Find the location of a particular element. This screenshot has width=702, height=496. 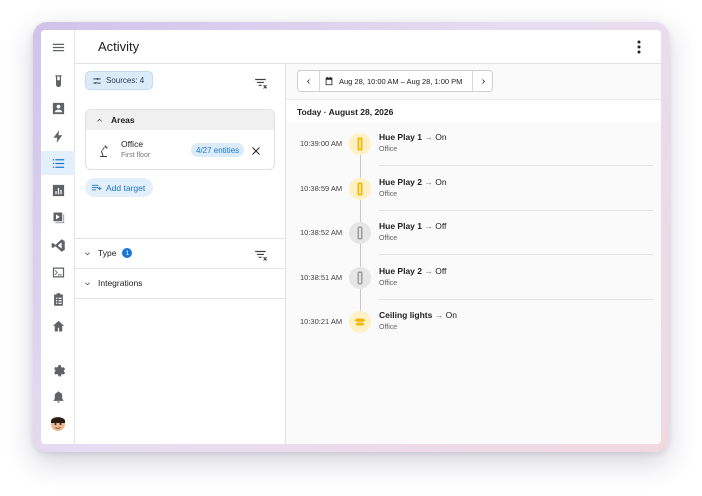

timeline-event: 10:38:51 AM Hue Play 2 → Off Office is located at coordinates (474, 278).